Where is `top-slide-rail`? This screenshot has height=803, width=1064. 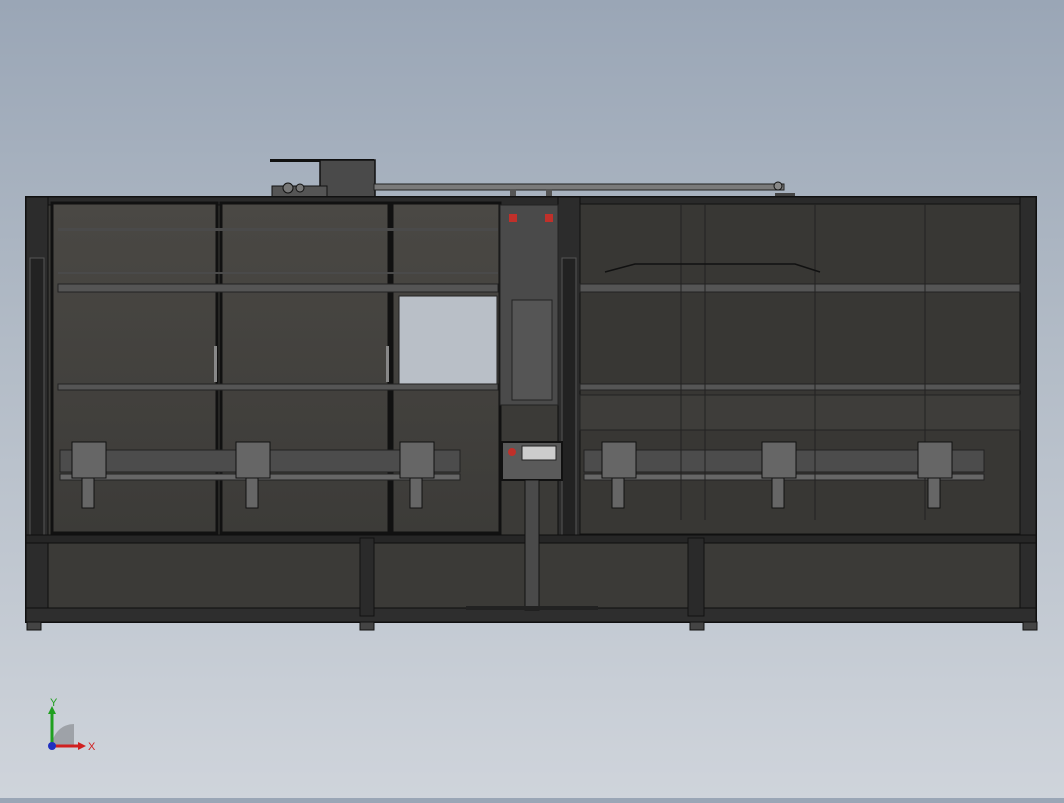
top-slide-rail is located at coordinates (532, 179).